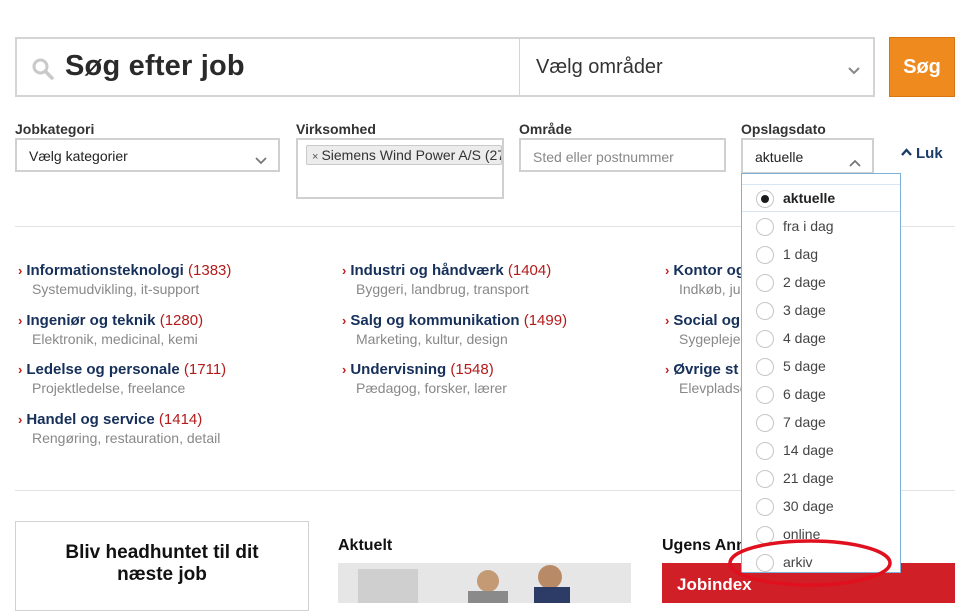  What do you see at coordinates (798, 562) in the screenshot?
I see `date-option-label: arkiv` at bounding box center [798, 562].